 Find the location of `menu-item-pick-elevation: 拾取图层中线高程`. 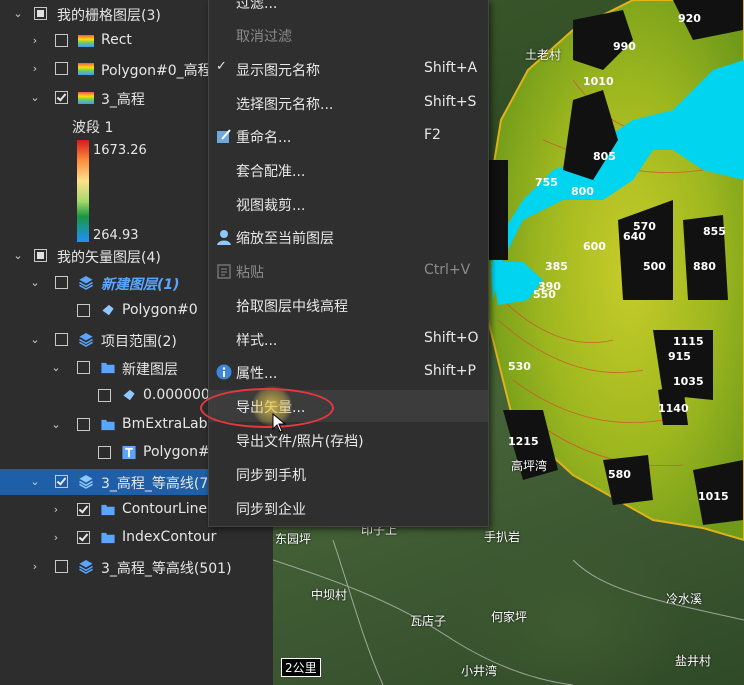

menu-item-pick-elevation: 拾取图层中线高程 is located at coordinates (348, 305).